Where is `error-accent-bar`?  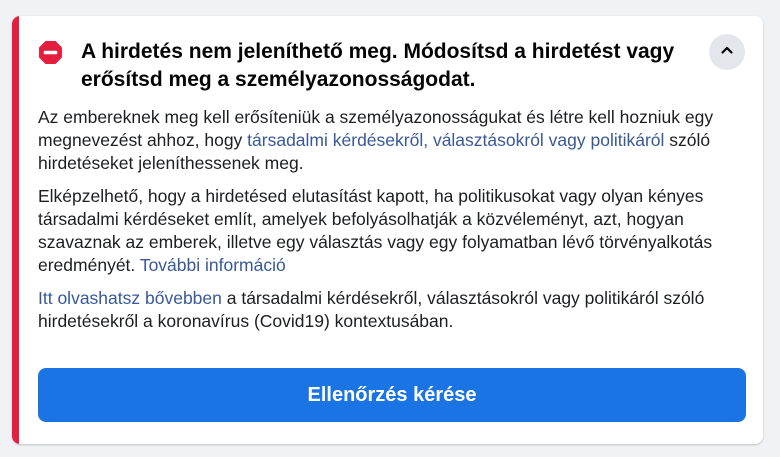
error-accent-bar is located at coordinates (15, 230).